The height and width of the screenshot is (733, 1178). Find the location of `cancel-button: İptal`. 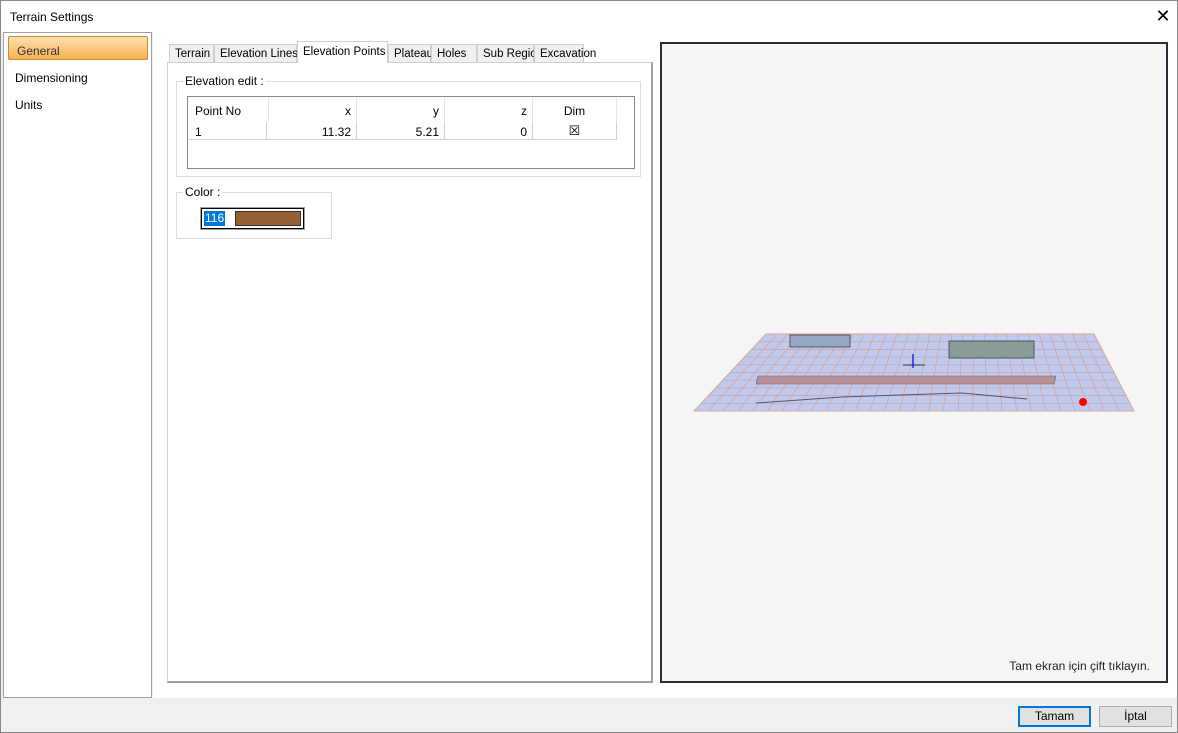

cancel-button: İptal is located at coordinates (1135, 716).